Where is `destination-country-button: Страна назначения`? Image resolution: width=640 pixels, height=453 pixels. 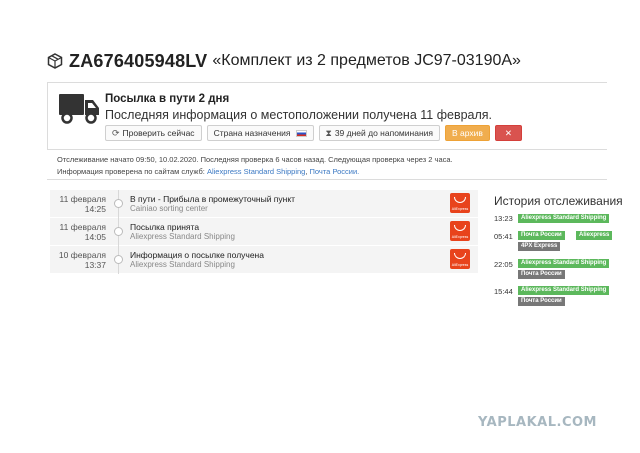
destination-country-button: Страна назначения is located at coordinates (260, 133).